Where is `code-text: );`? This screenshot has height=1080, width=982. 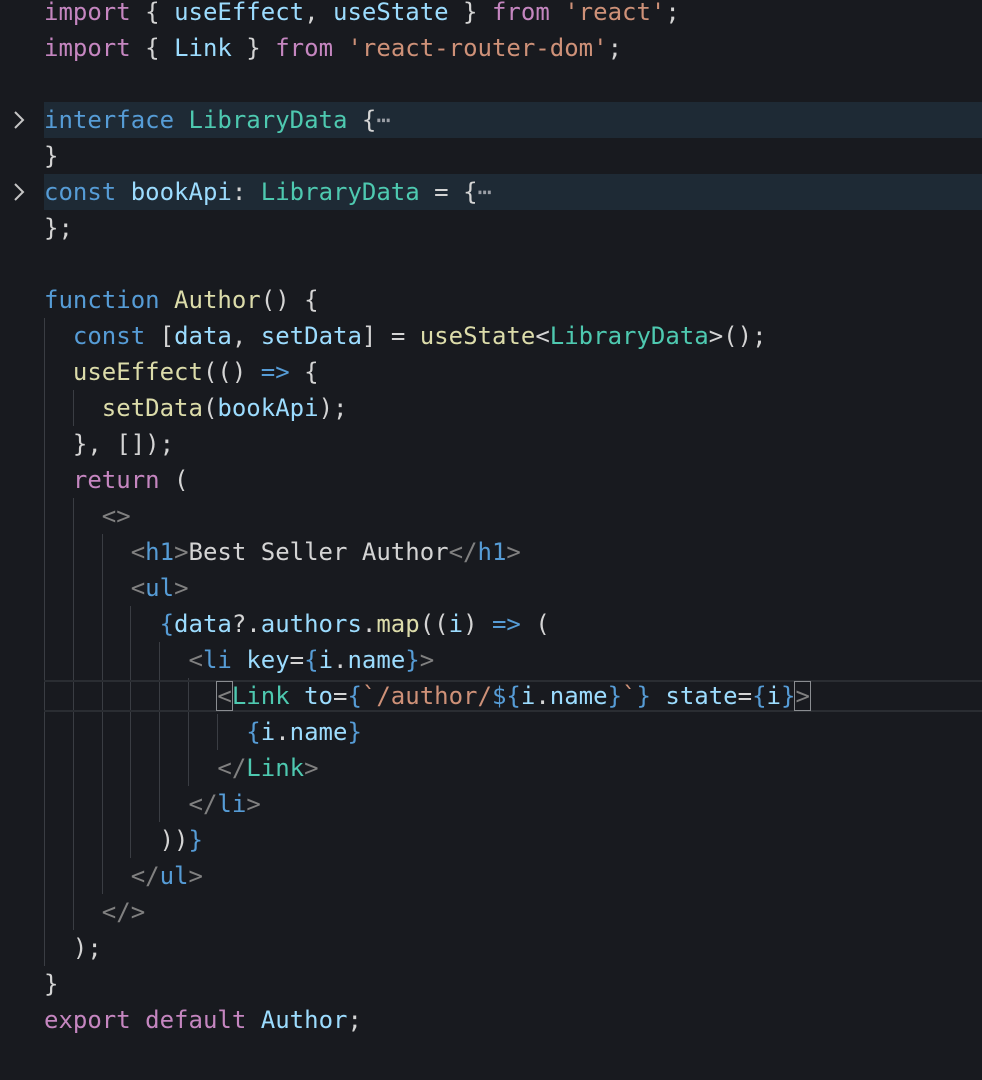 code-text: ); is located at coordinates (73, 948).